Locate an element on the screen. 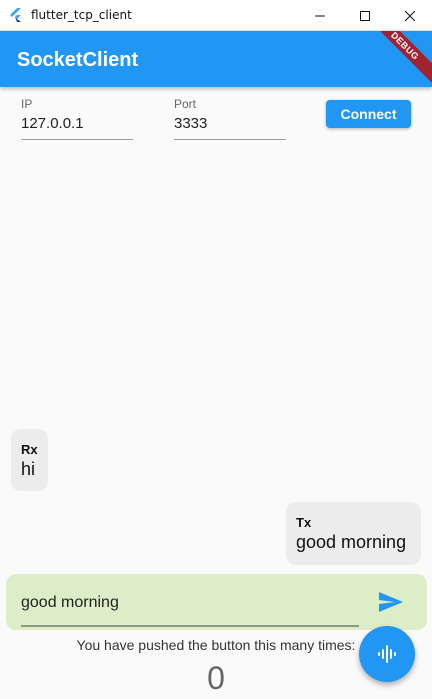  message-bubble-rx: Rx hi is located at coordinates (29, 460).